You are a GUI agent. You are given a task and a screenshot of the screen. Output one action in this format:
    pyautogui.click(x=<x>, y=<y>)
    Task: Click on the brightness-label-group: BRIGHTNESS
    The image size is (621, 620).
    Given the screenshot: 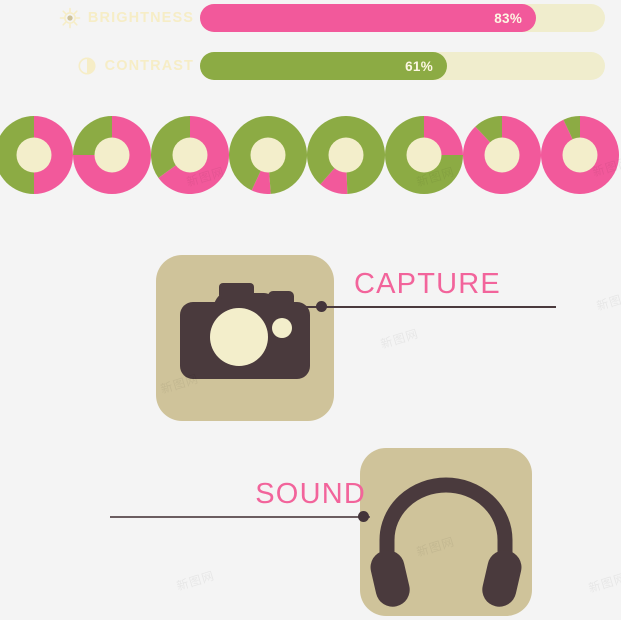 What is the action you would take?
    pyautogui.click(x=100, y=18)
    